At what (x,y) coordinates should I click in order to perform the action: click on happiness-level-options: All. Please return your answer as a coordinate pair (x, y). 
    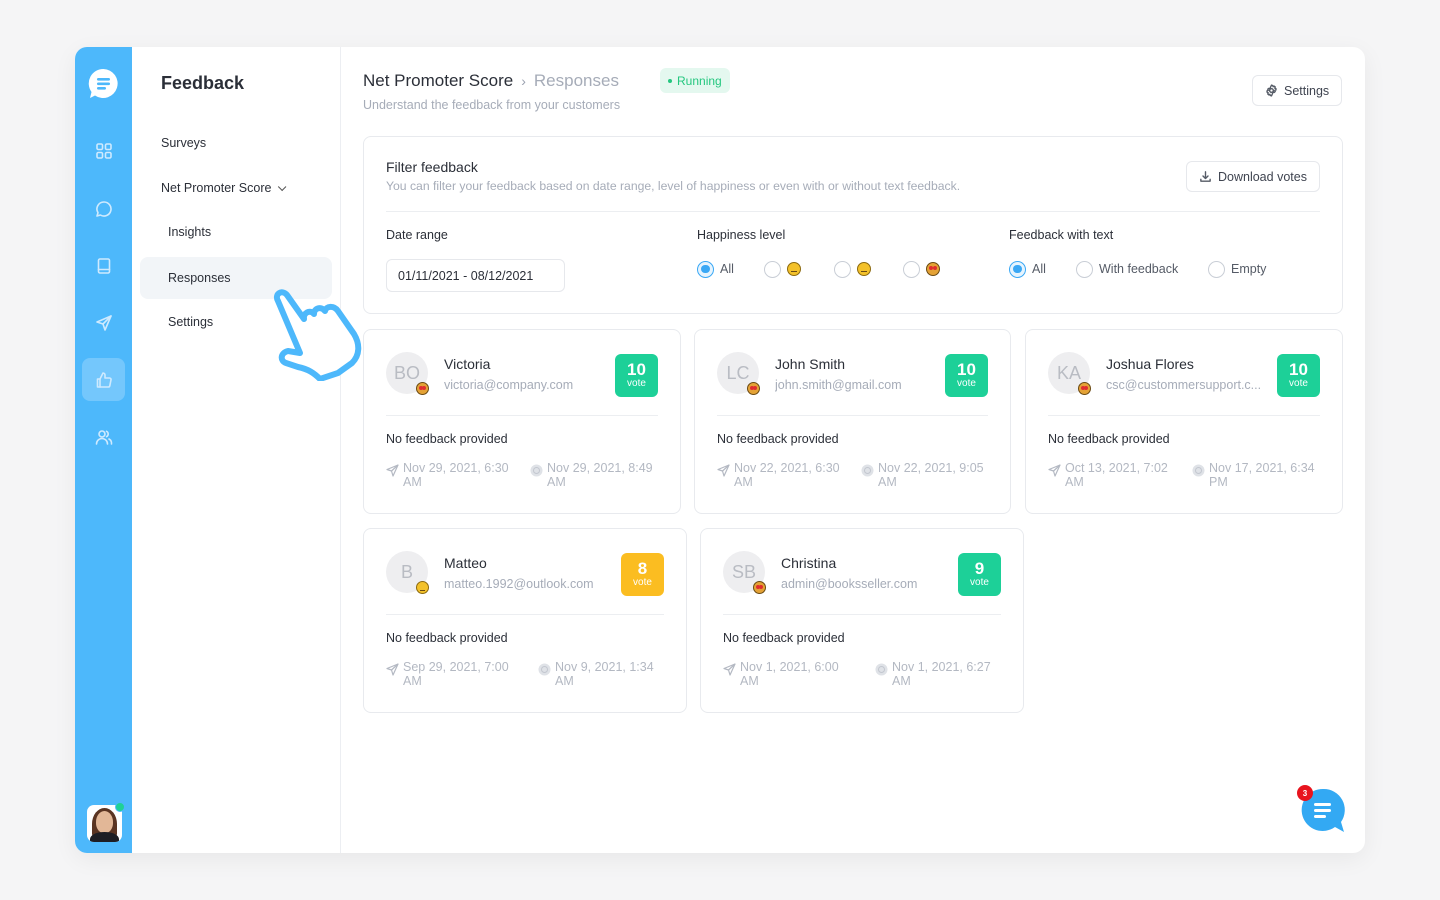
    Looking at the image, I should click on (818, 269).